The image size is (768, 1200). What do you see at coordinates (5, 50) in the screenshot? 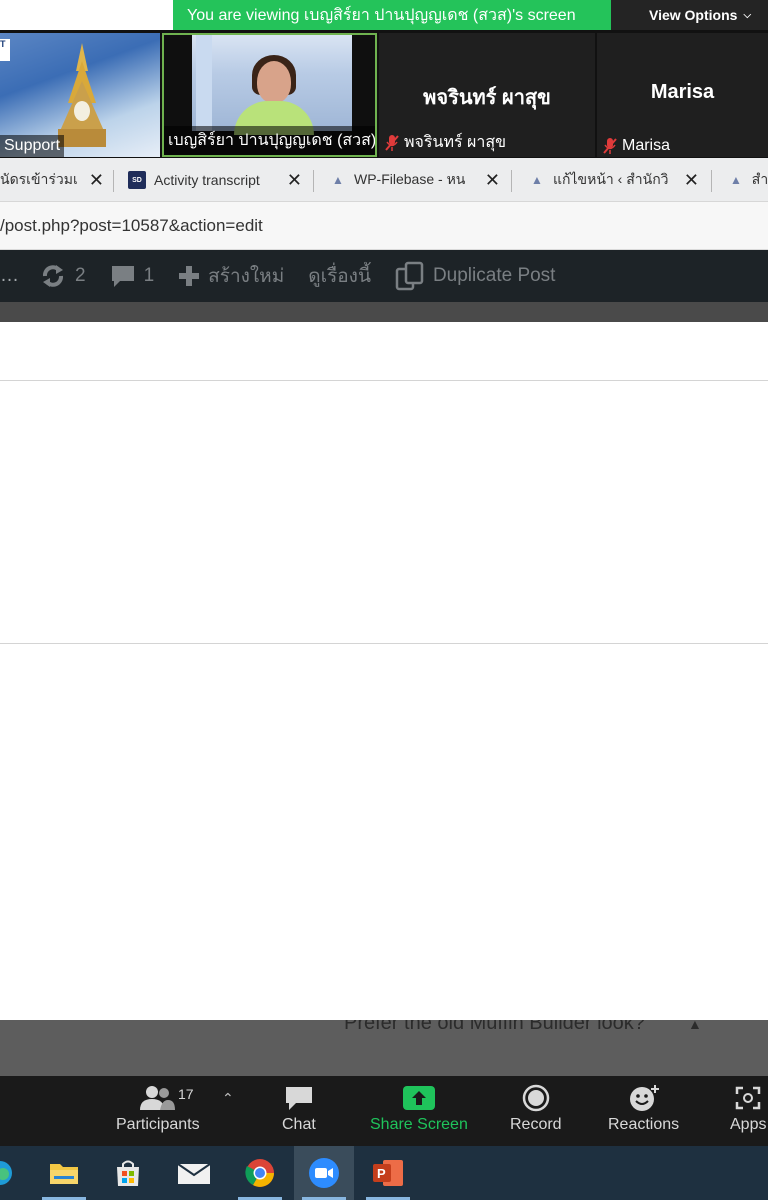
I see `logo-fragment: T` at bounding box center [5, 50].